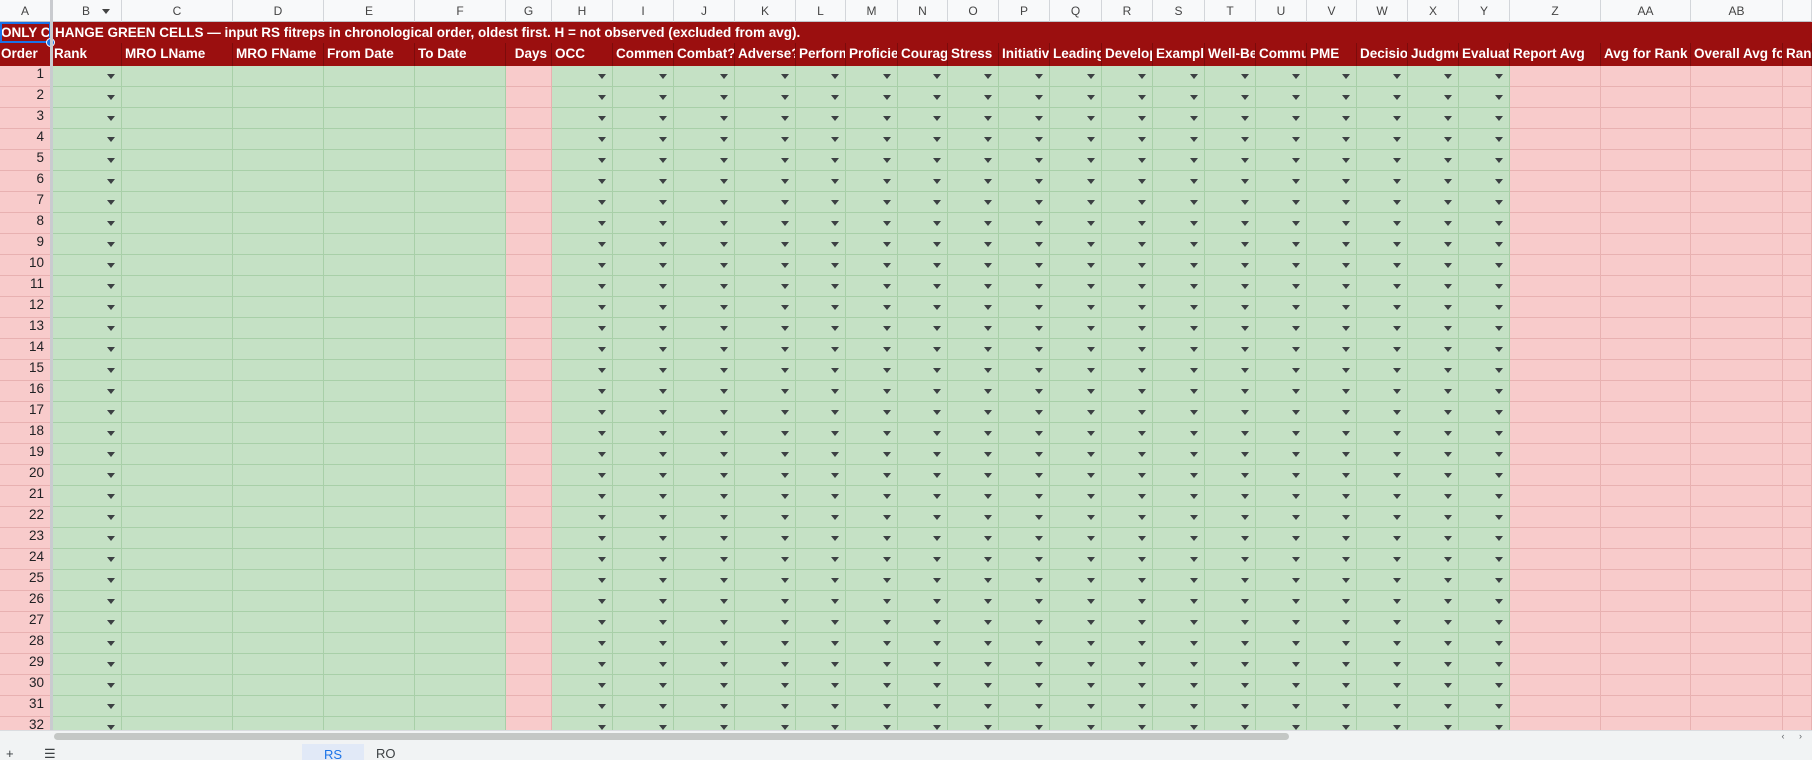  Describe the element at coordinates (1179, 11) in the screenshot. I see `column-header-s: S` at that location.